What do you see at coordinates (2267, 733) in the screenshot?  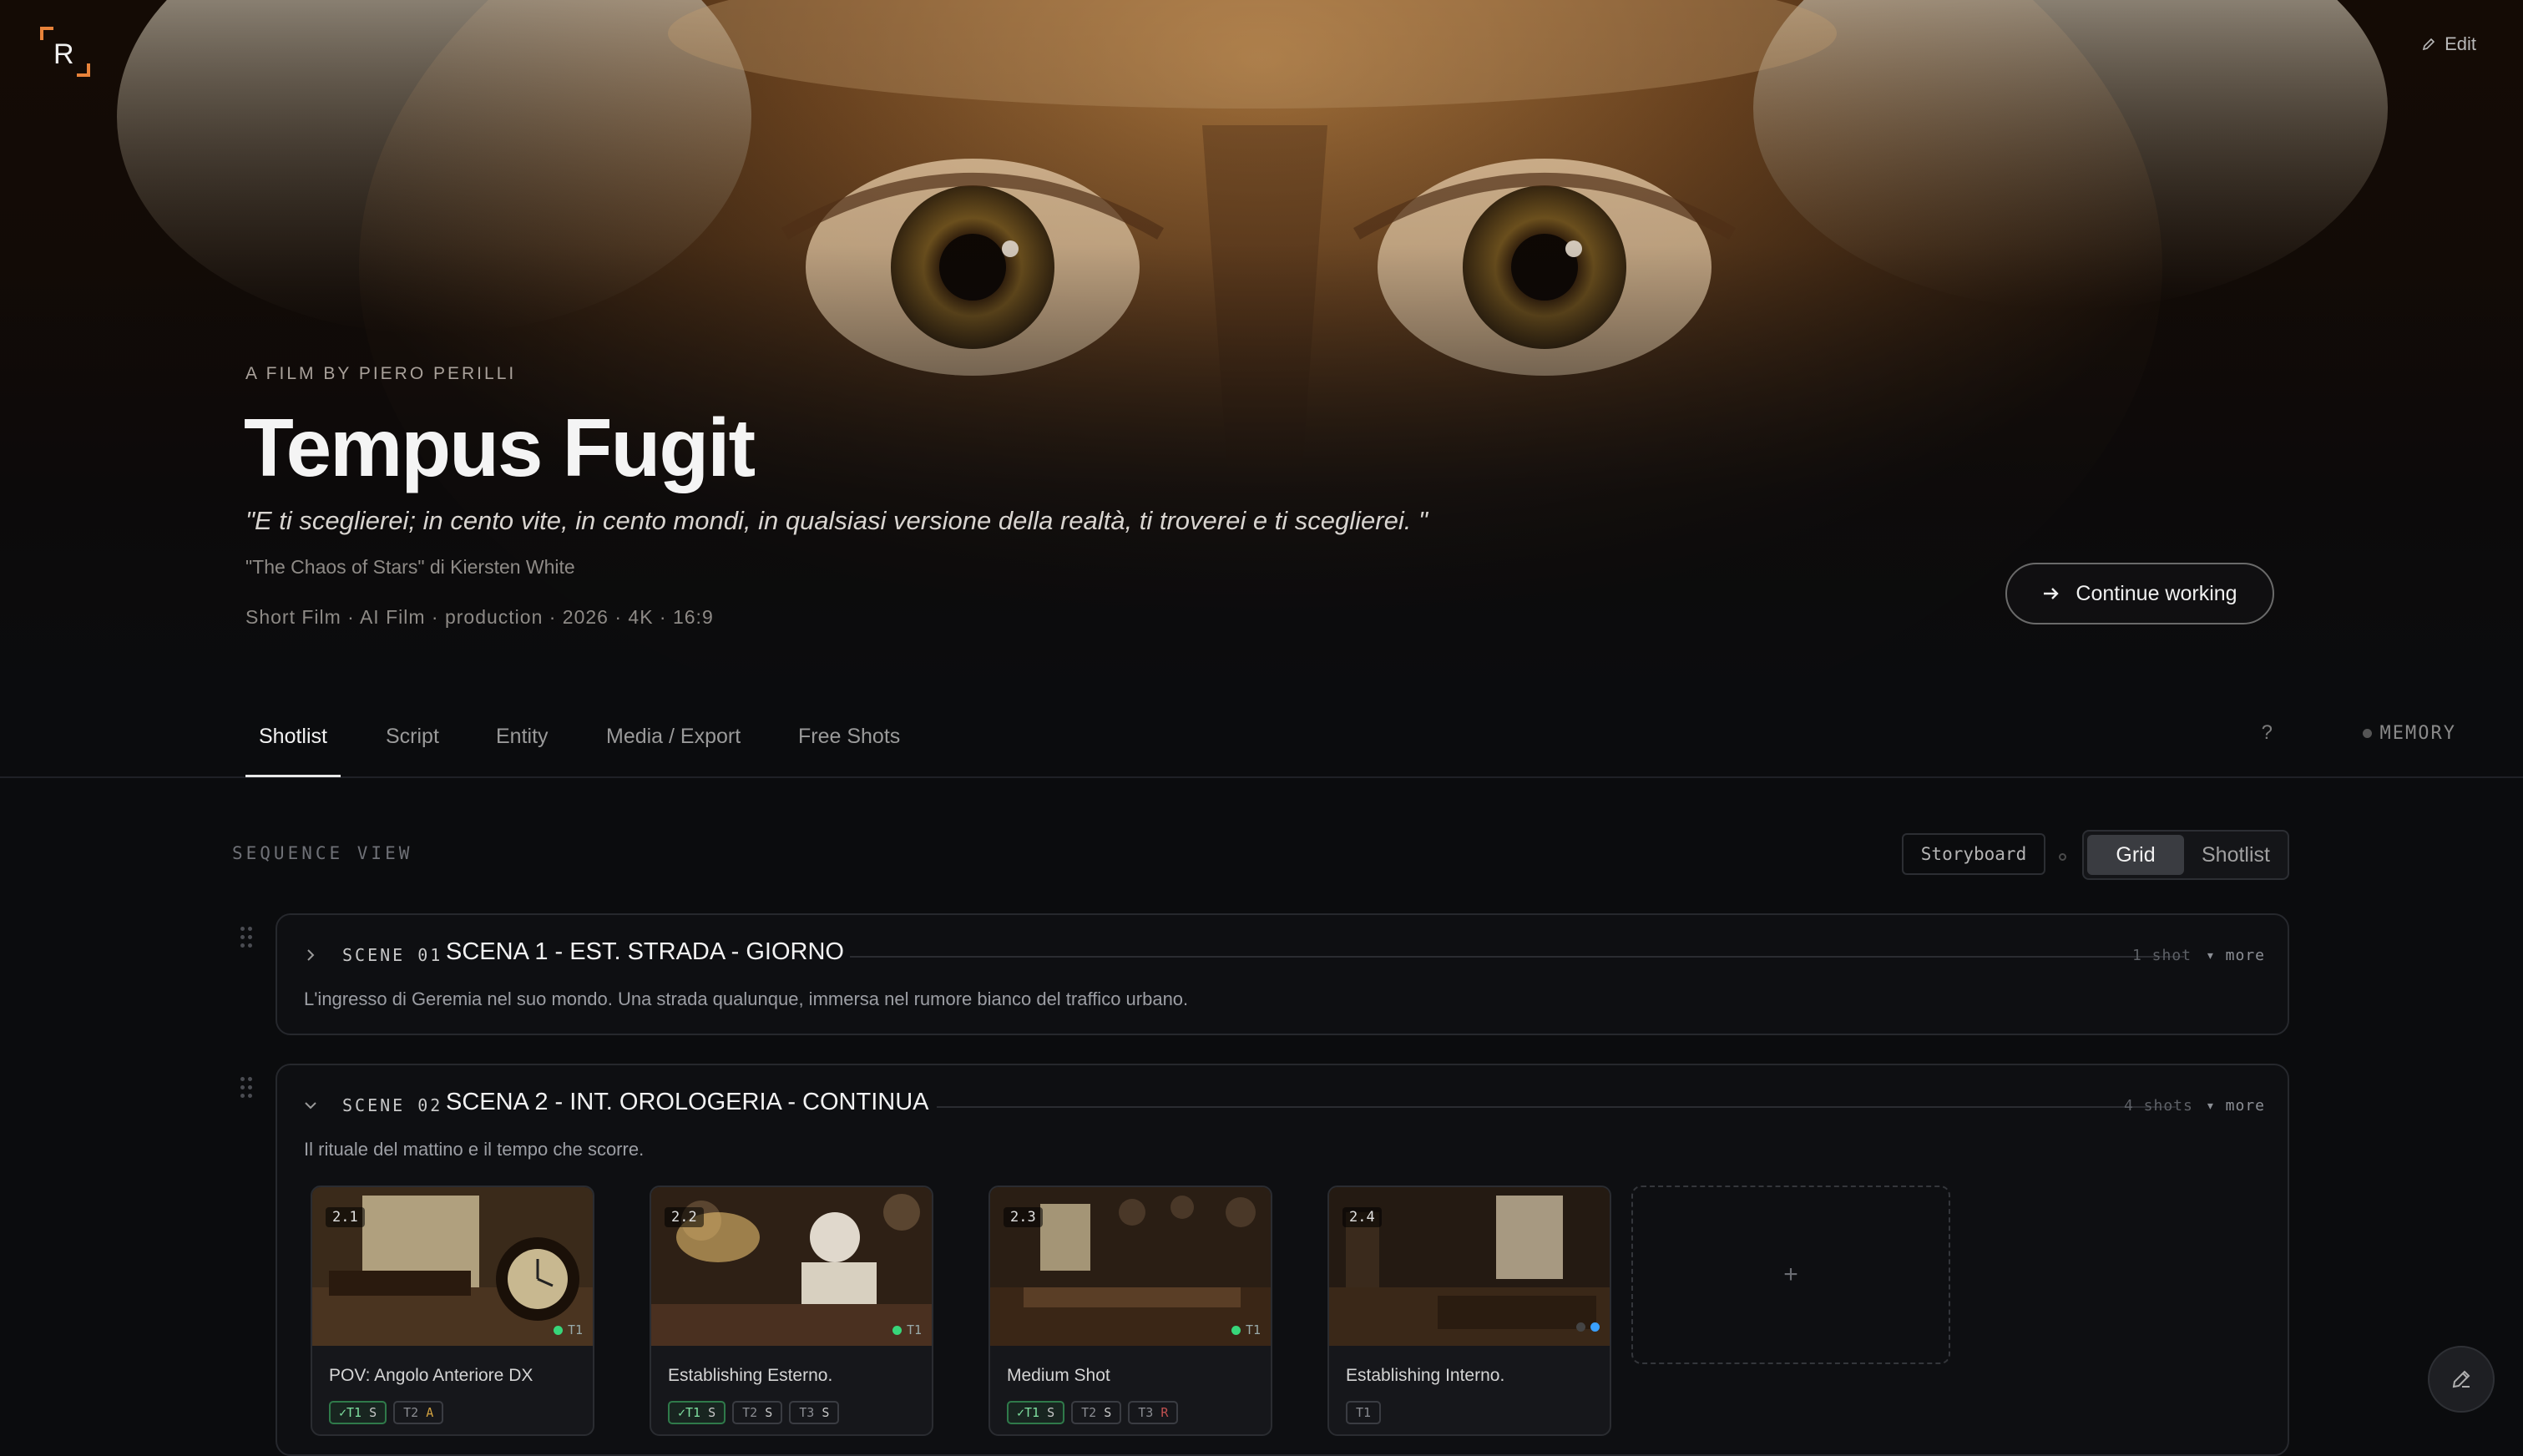 I see `help-button: ?` at bounding box center [2267, 733].